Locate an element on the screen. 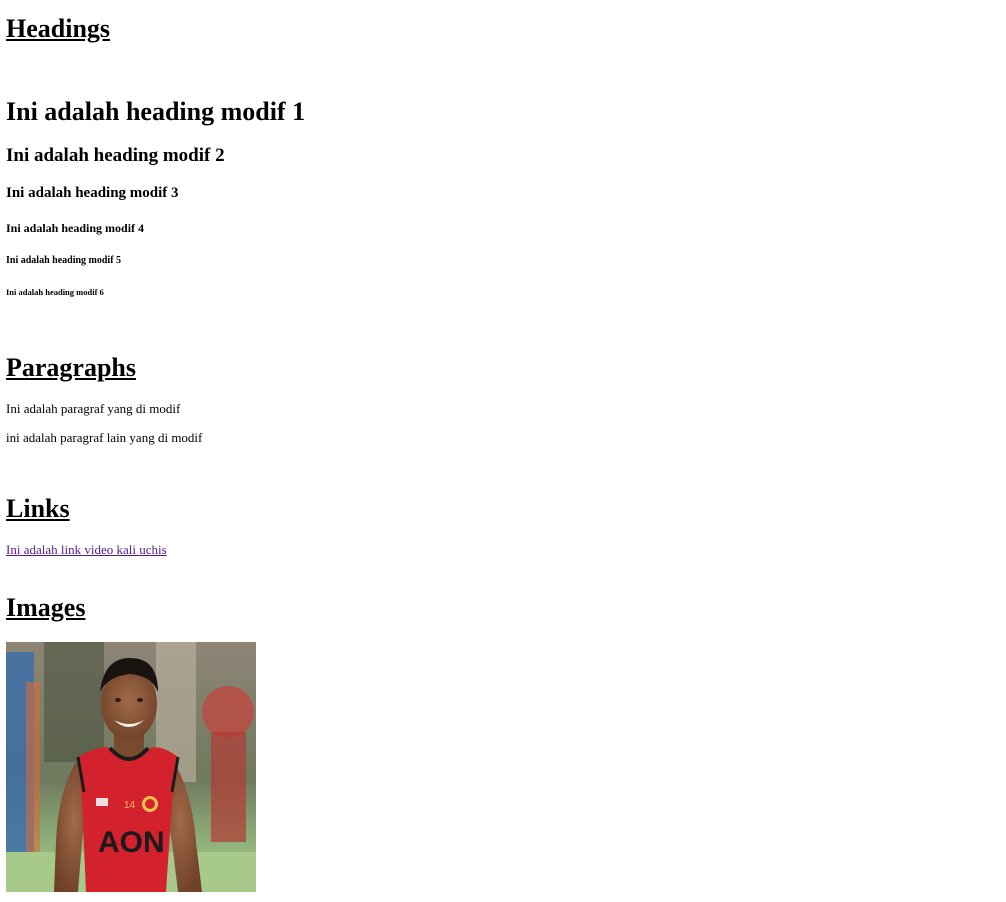  heading-4: Ini adalah heading modif 4 is located at coordinates (75, 228).